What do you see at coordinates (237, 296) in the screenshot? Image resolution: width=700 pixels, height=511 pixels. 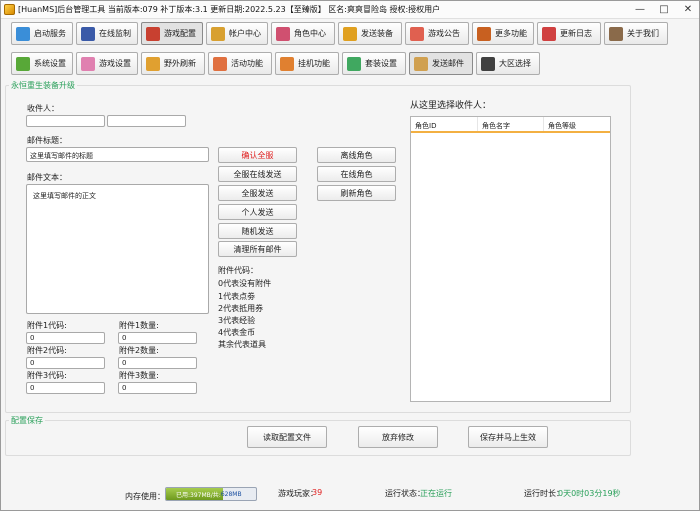 I see `attach-code-1: 1代表点劵` at bounding box center [237, 296].